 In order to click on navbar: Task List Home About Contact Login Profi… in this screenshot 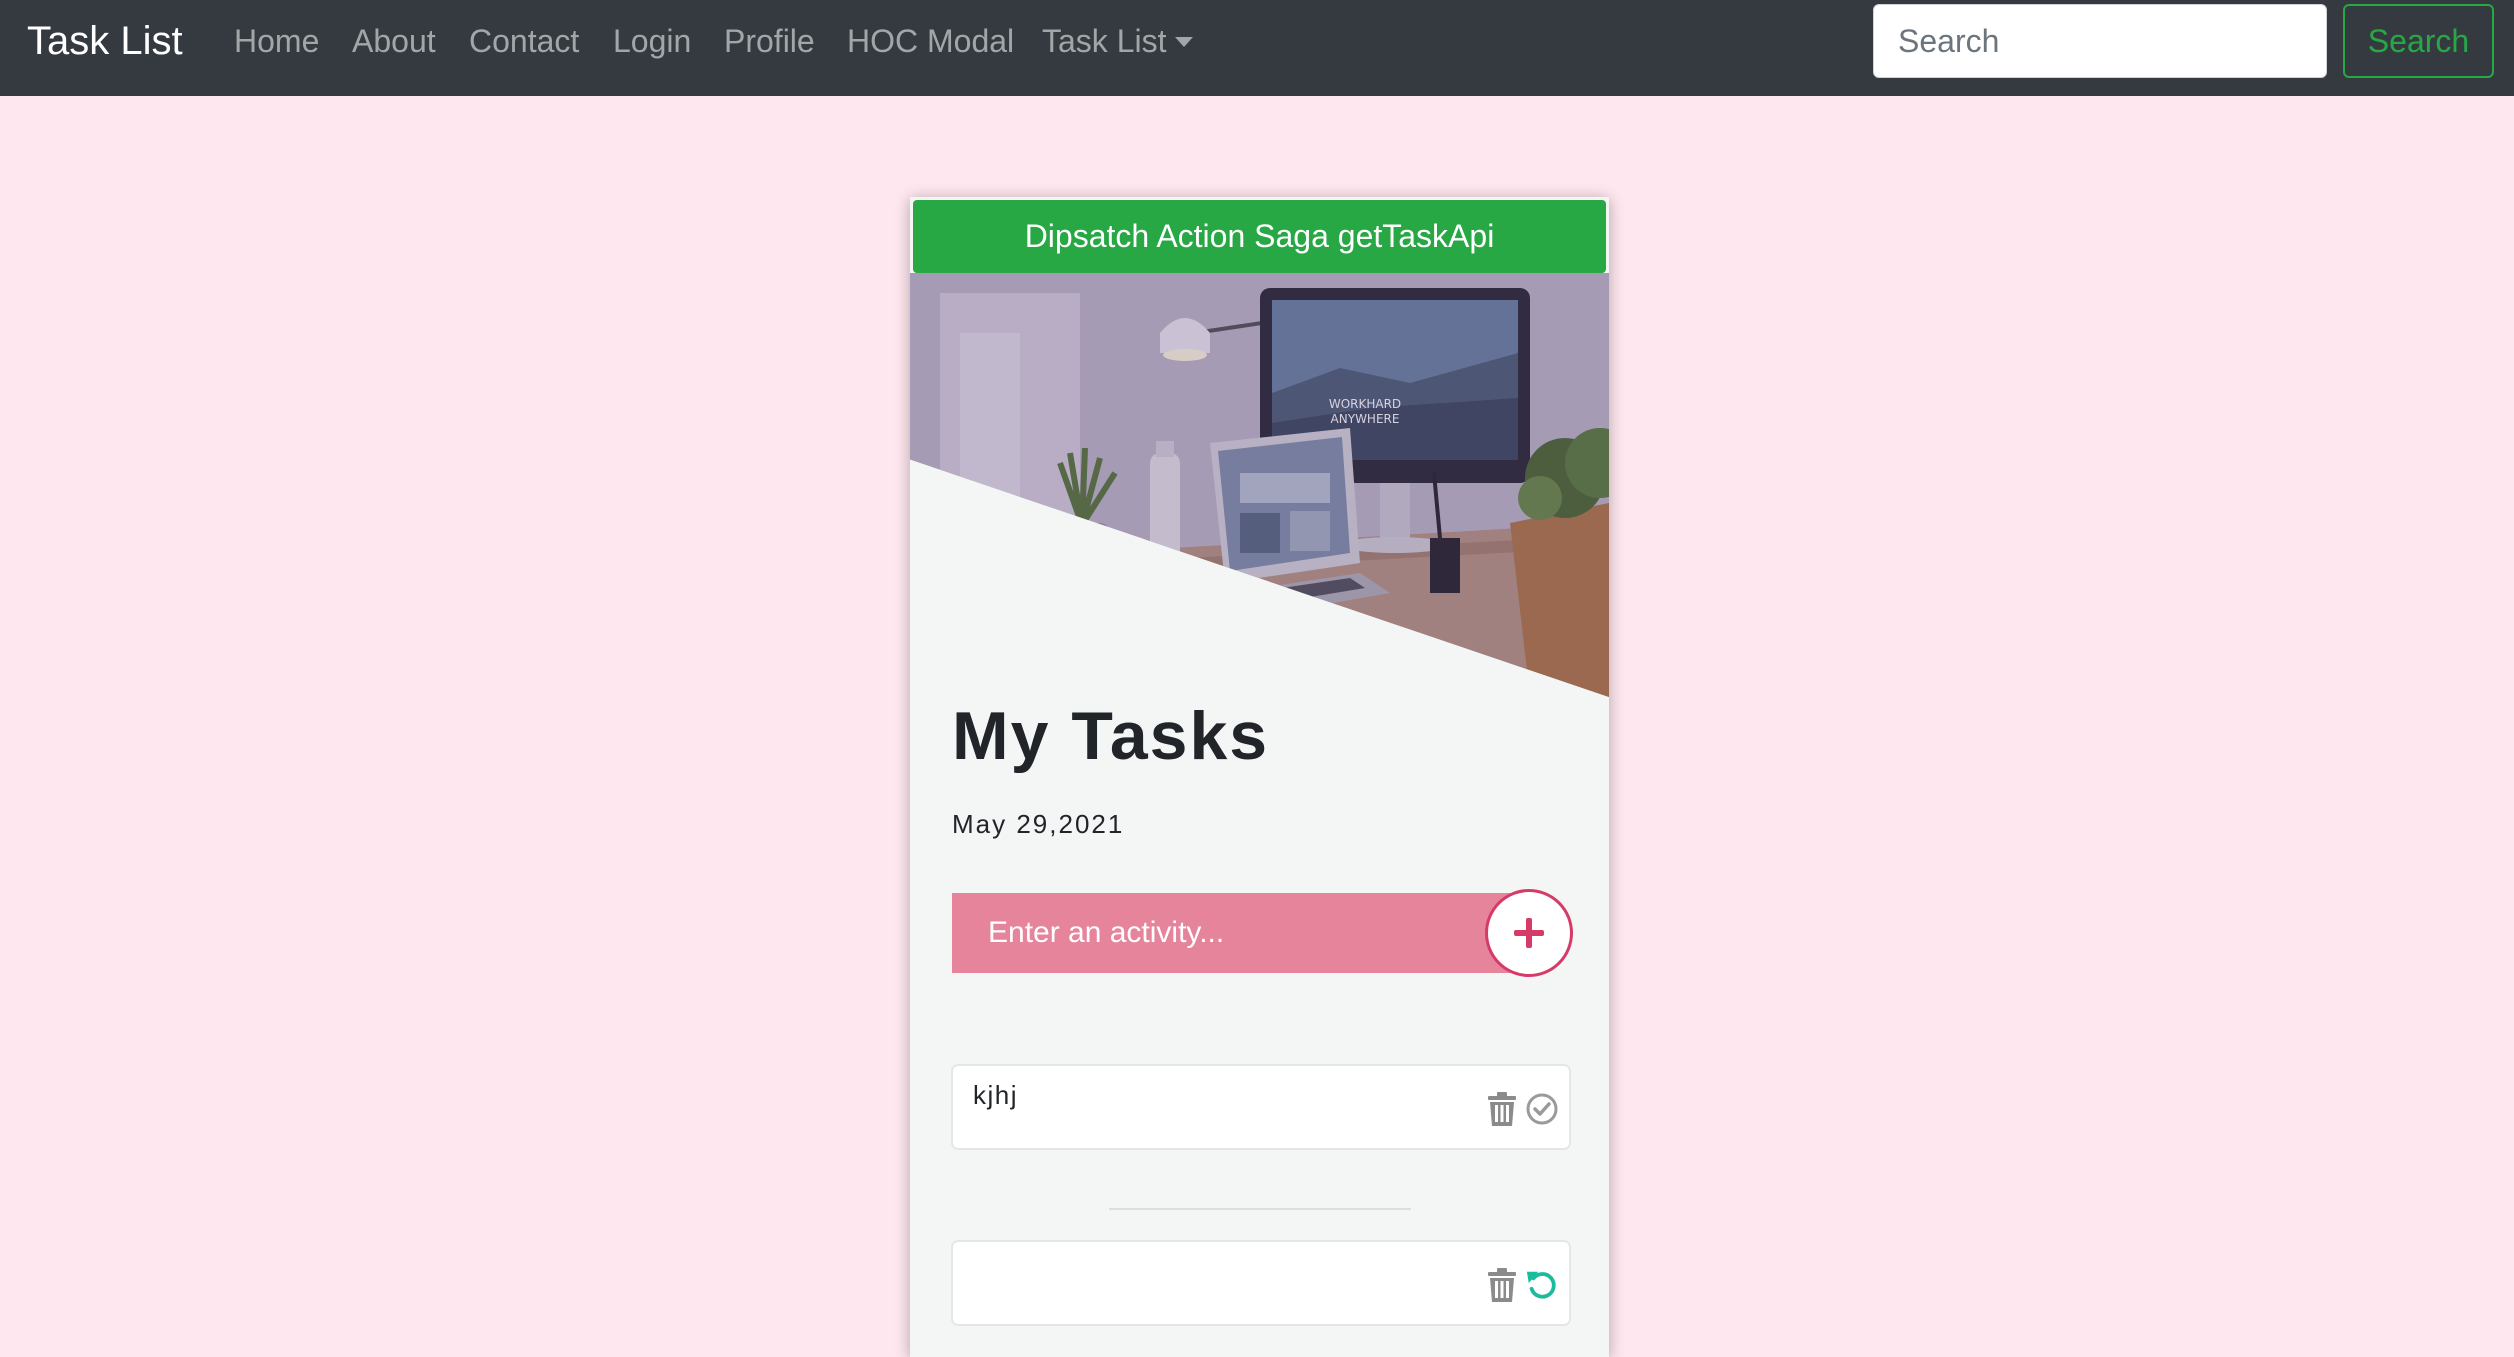, I will do `click(1257, 48)`.